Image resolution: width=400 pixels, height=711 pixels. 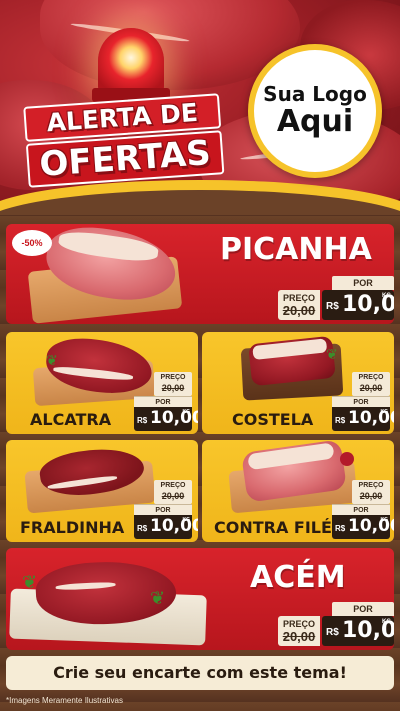 I want to click on disclaimer-text: *Imagens Meramente Ilustrativas, so click(x=64, y=700).